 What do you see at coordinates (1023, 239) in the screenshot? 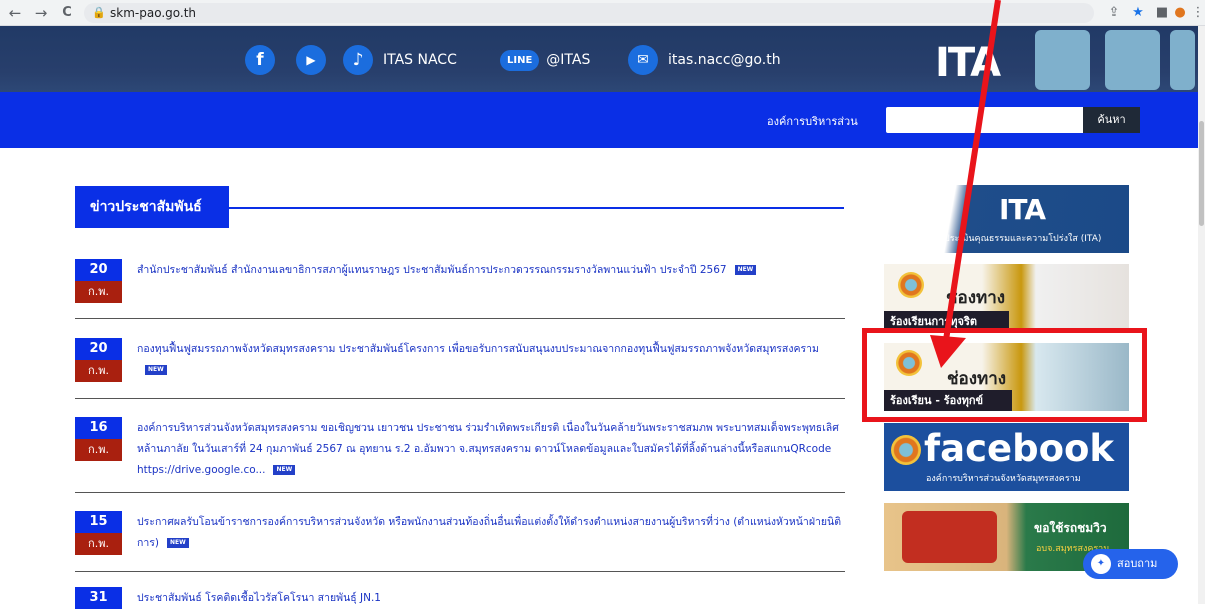
I see `ita-banner-caption: ประเมินคุณธรรมและความโปร่งใส (ITA)` at bounding box center [1023, 239].